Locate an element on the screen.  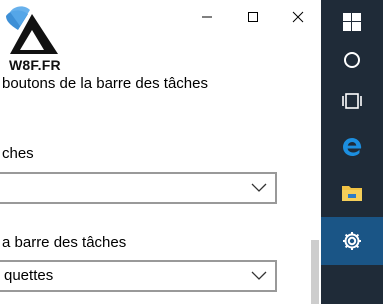
logo-text: W8F.FR is located at coordinates (35, 65).